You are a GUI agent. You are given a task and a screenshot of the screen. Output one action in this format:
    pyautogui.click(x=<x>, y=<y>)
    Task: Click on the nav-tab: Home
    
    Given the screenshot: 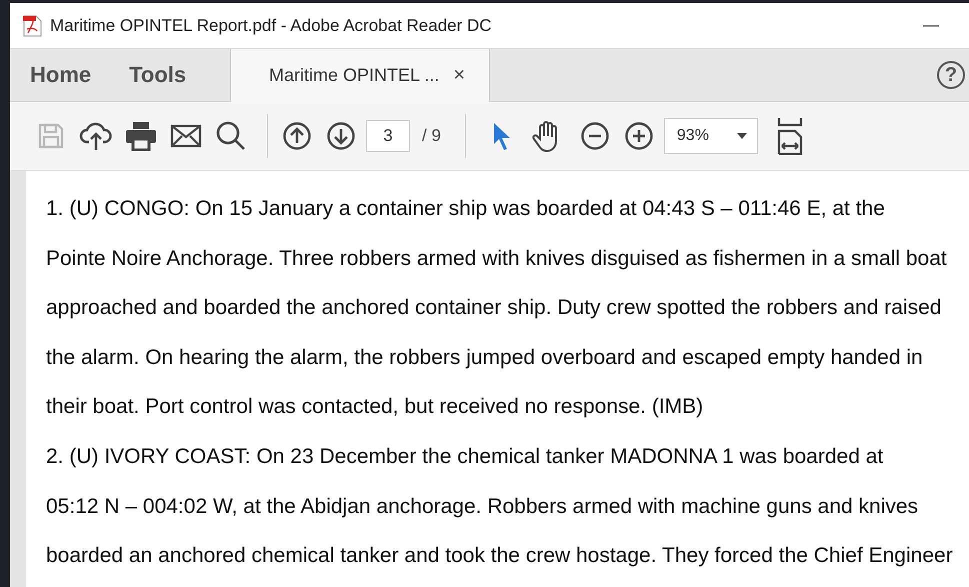 What is the action you would take?
    pyautogui.click(x=51, y=75)
    